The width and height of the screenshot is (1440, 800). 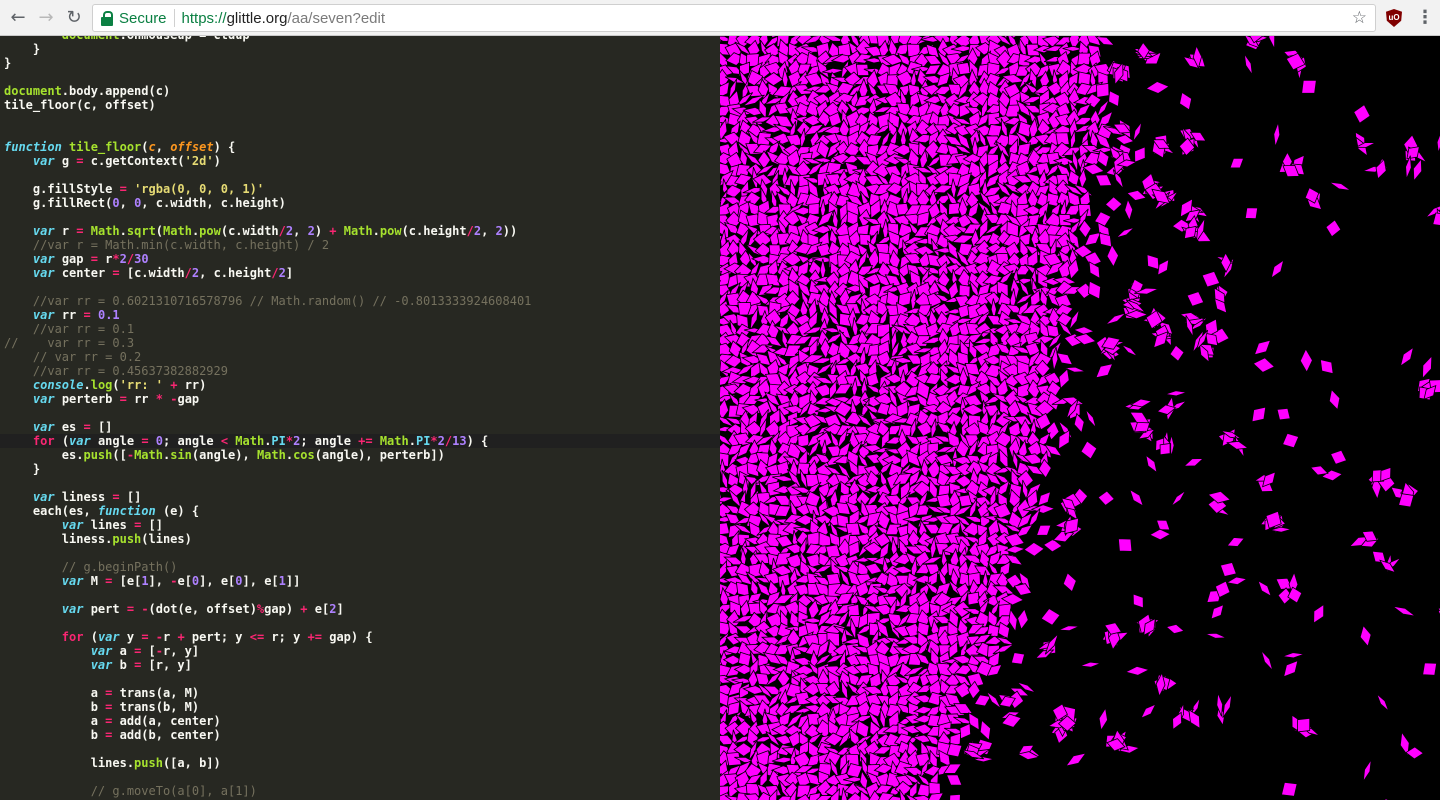 What do you see at coordinates (267, 147) in the screenshot?
I see `code-line: function tile_floor(c, offset) {` at bounding box center [267, 147].